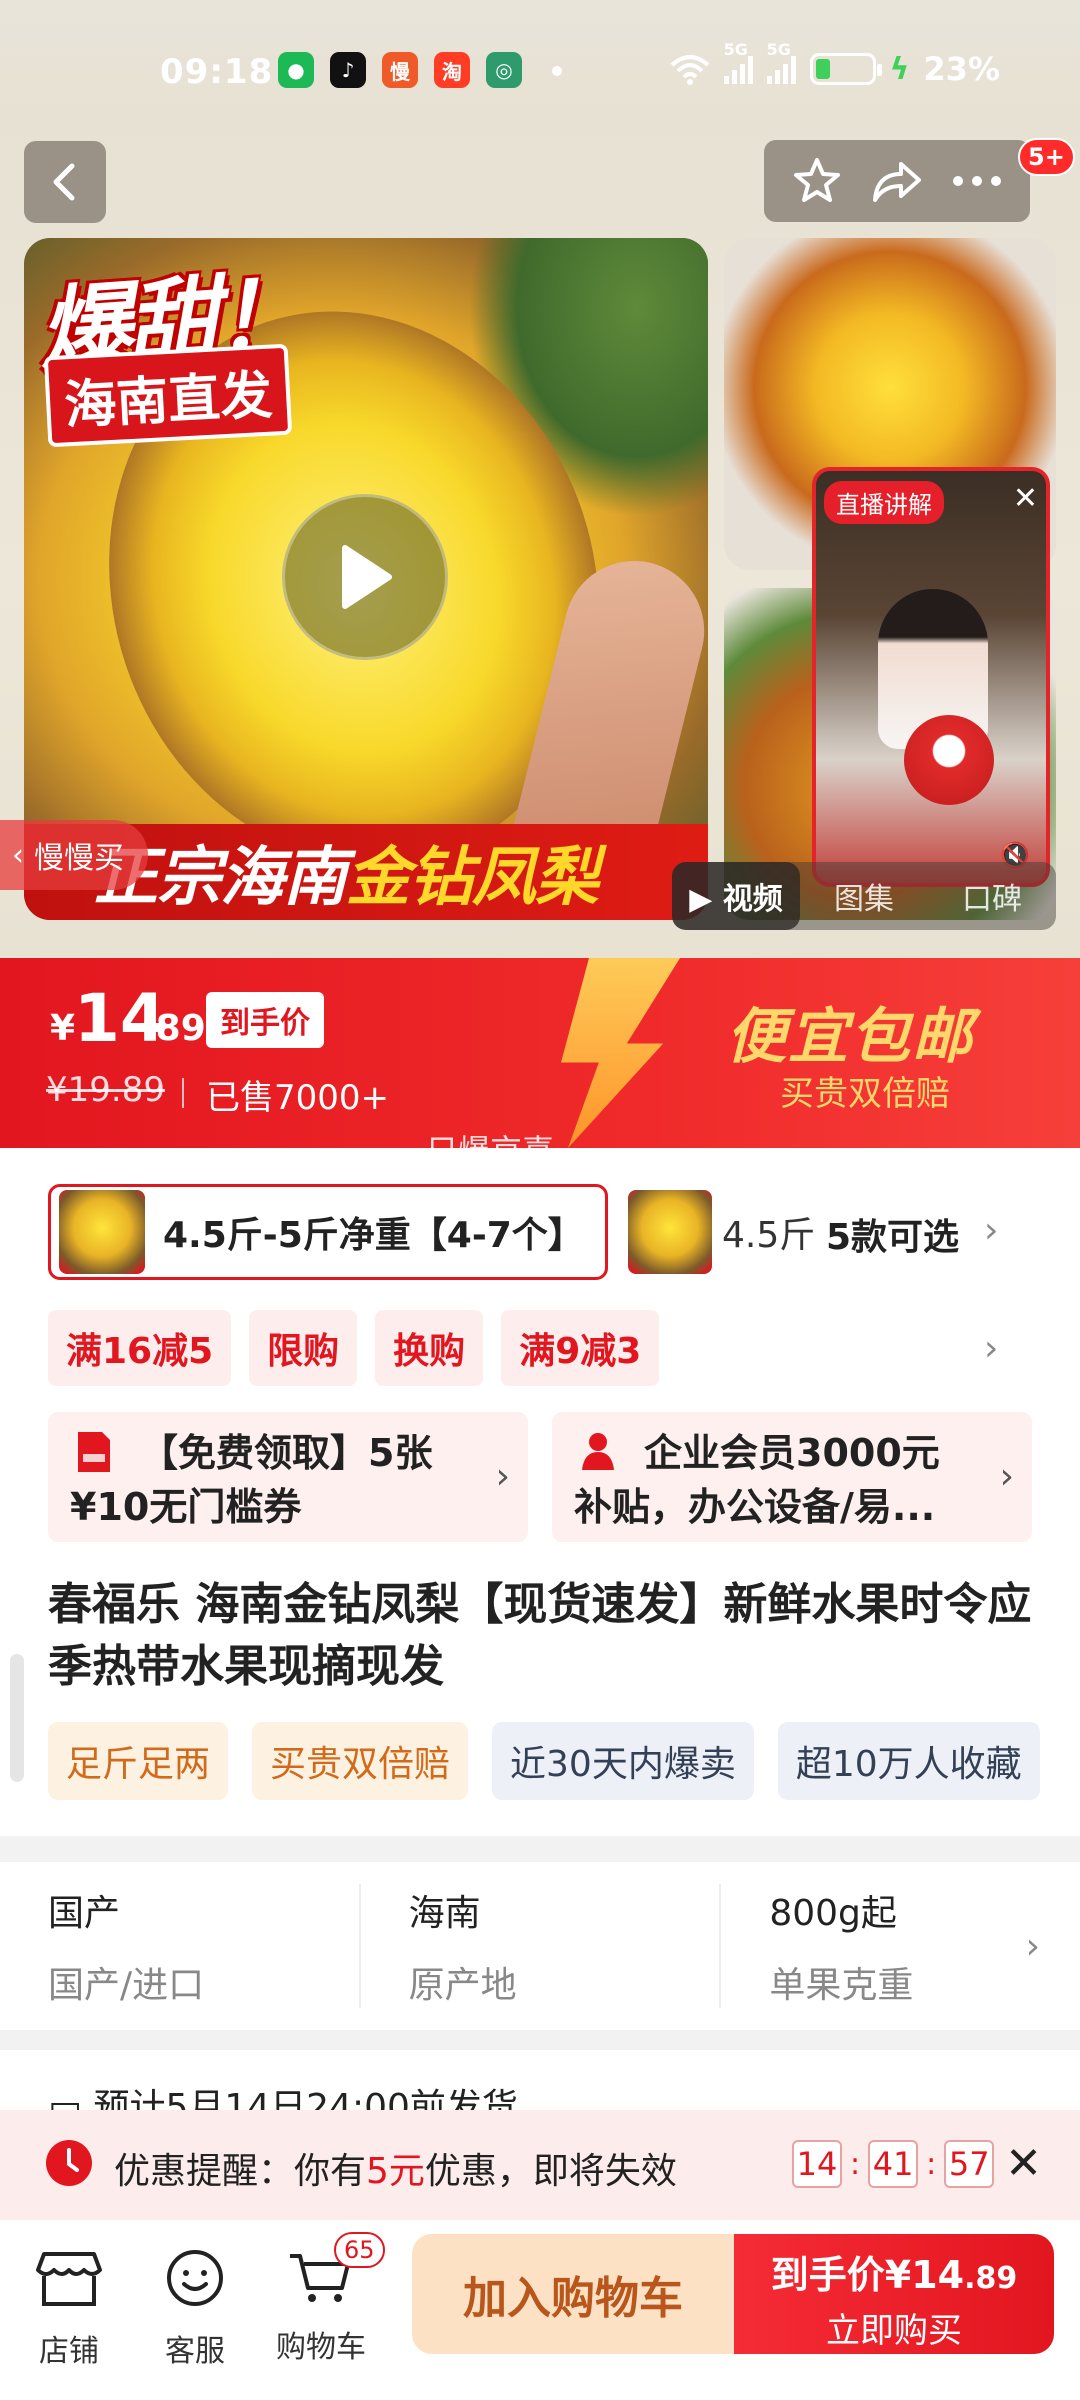 The width and height of the screenshot is (1080, 2400). I want to click on coupon-chip: 满9减3, so click(580, 1348).